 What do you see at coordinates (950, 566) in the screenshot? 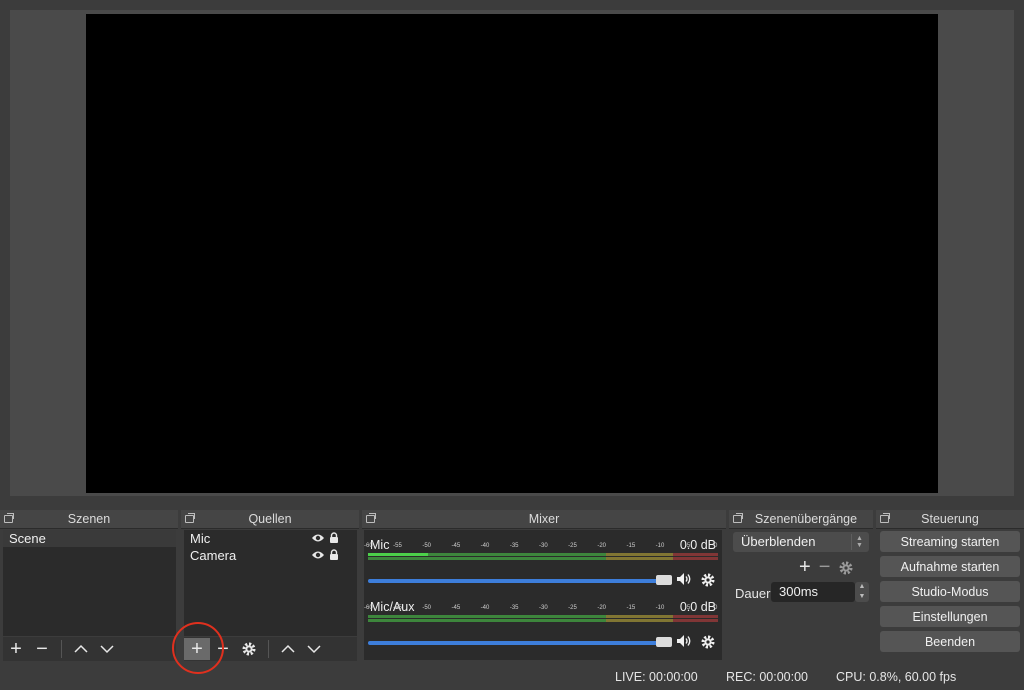
I see `start-recording-button: Aufnahme starten` at bounding box center [950, 566].